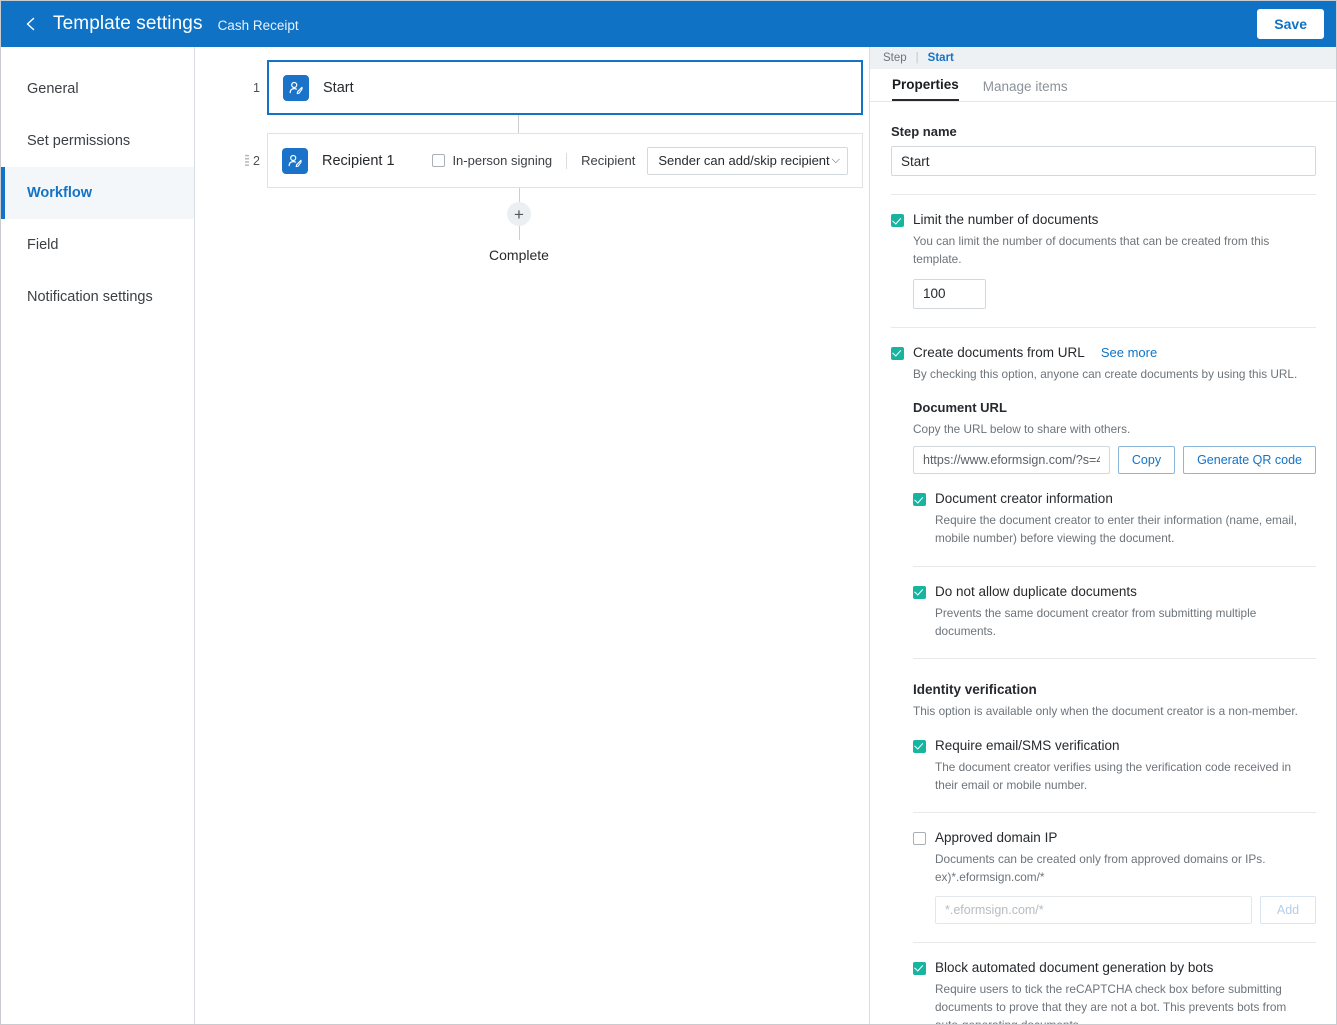 This screenshot has height=1025, width=1337. I want to click on limit-documents-input-wrap, so click(1114, 293).